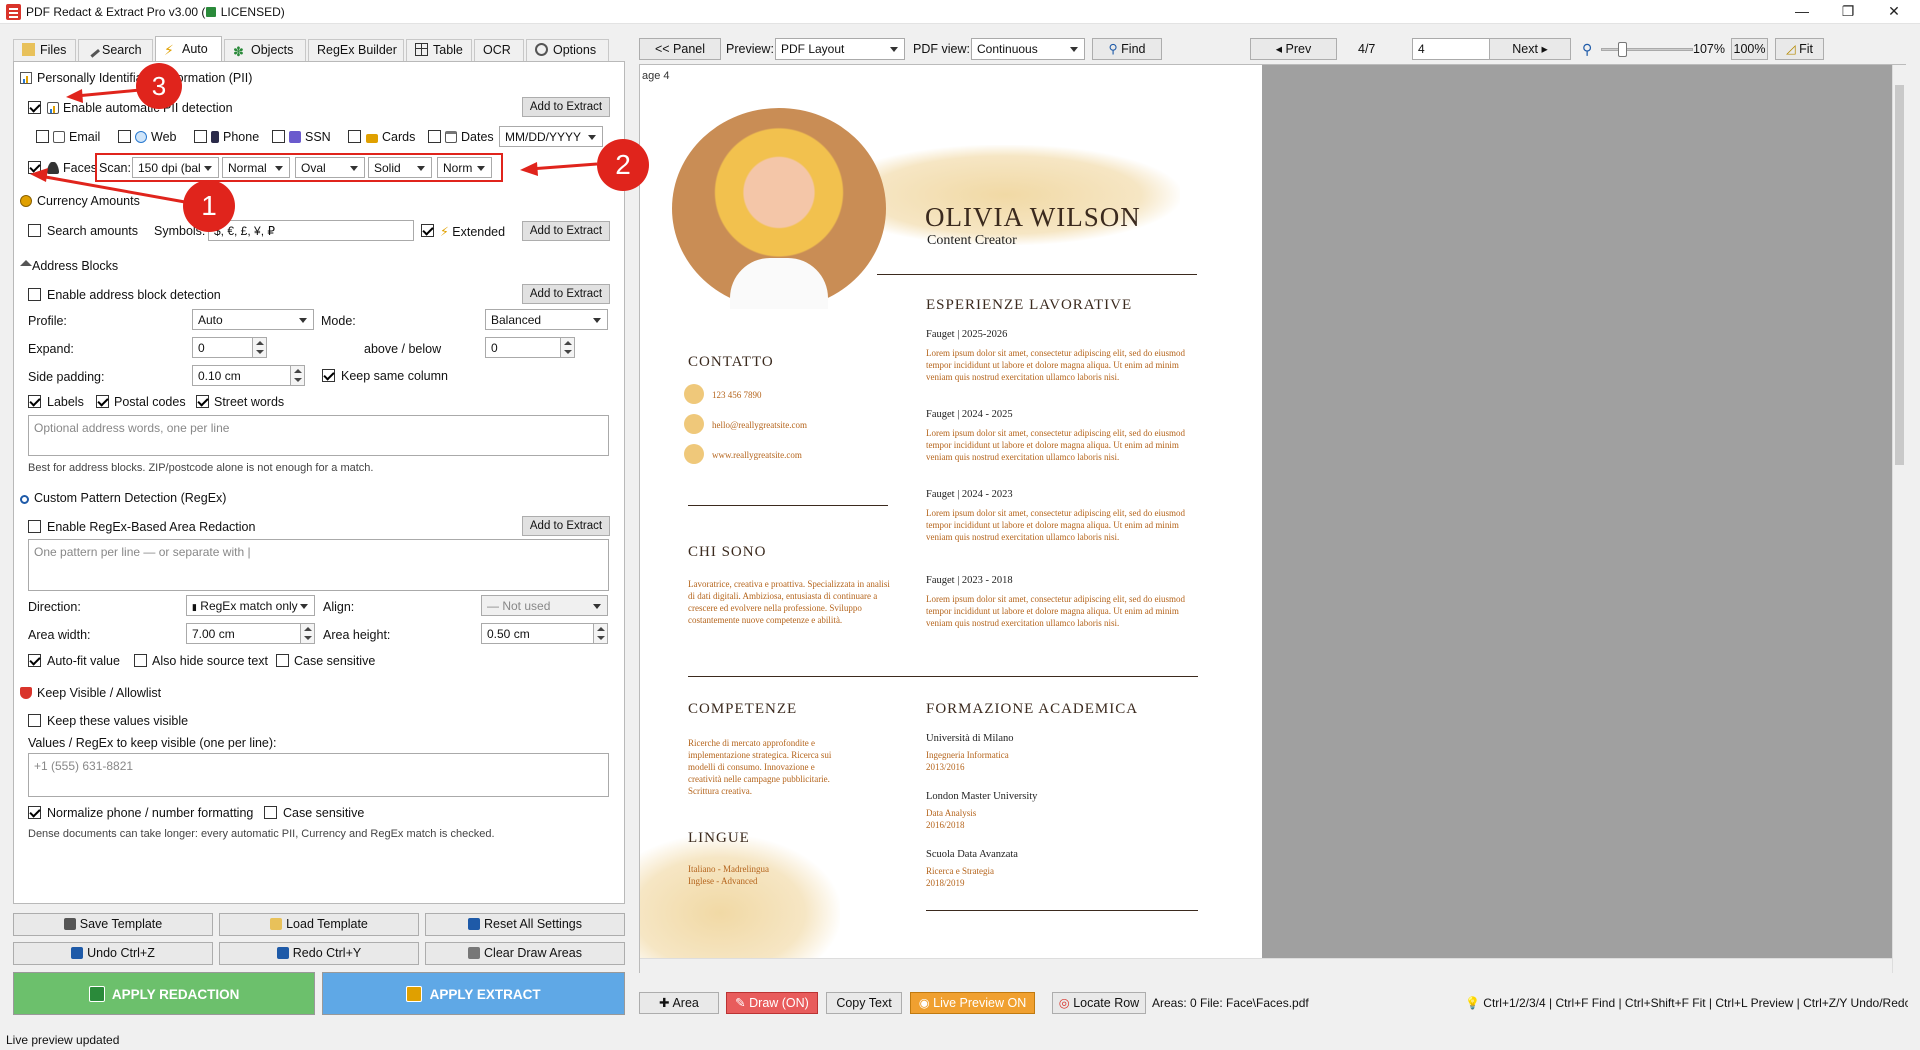 The image size is (1920, 1050). I want to click on annotation-marker-1: 1, so click(209, 206).